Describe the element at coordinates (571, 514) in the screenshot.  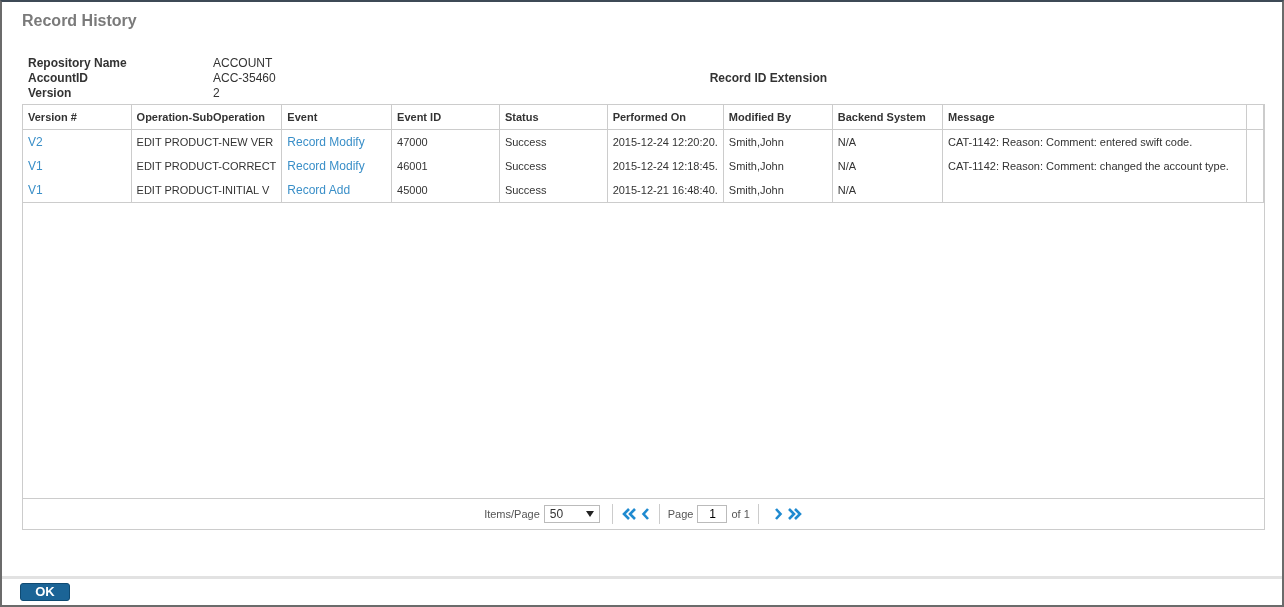
I see `items-per-page-dropdown: 50` at that location.